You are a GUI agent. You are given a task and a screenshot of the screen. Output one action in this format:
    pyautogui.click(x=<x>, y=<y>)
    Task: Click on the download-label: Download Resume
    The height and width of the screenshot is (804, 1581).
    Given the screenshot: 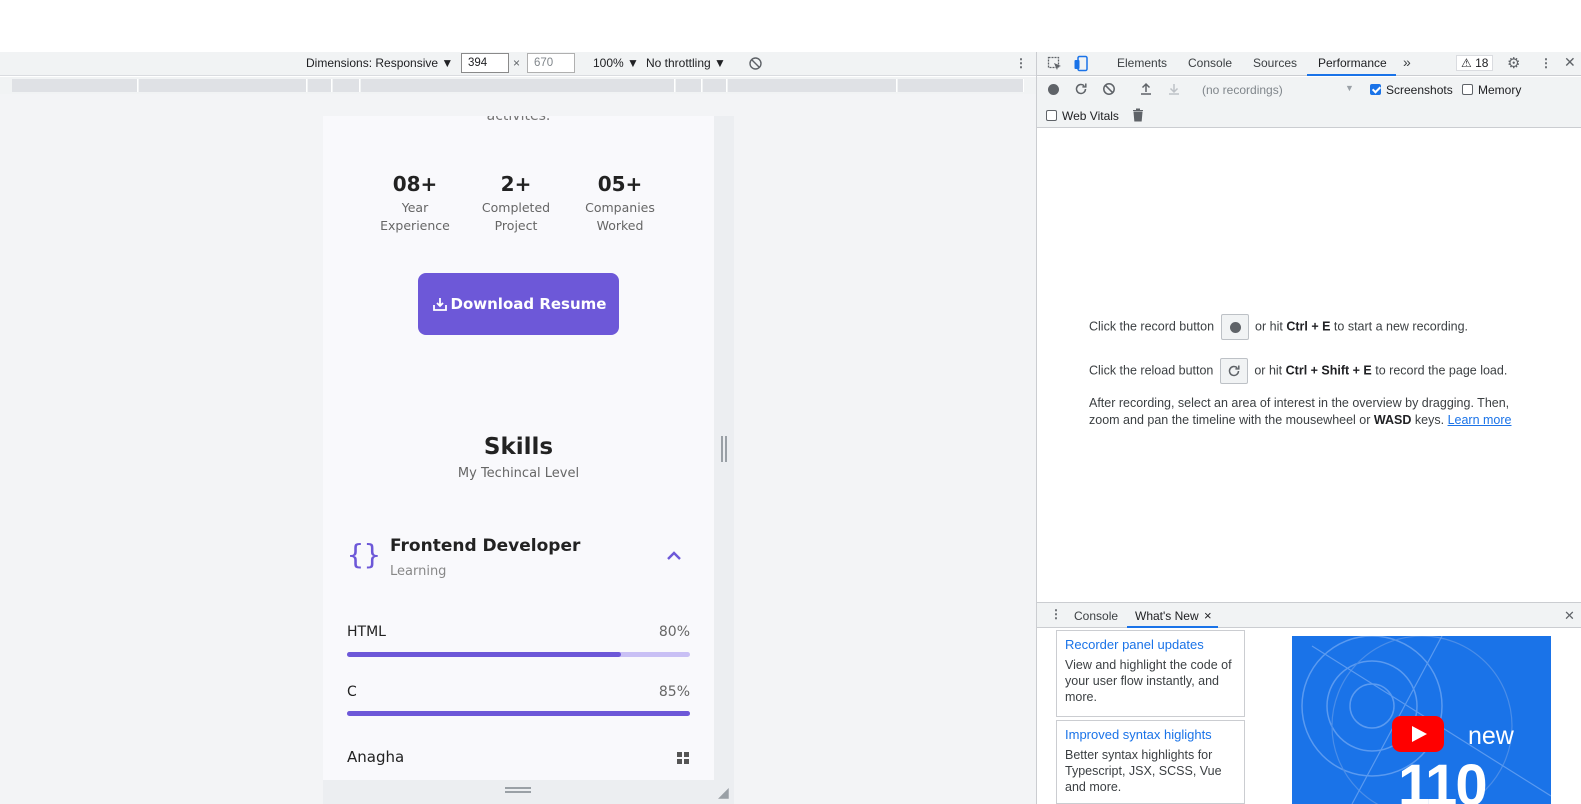 What is the action you would take?
    pyautogui.click(x=528, y=304)
    